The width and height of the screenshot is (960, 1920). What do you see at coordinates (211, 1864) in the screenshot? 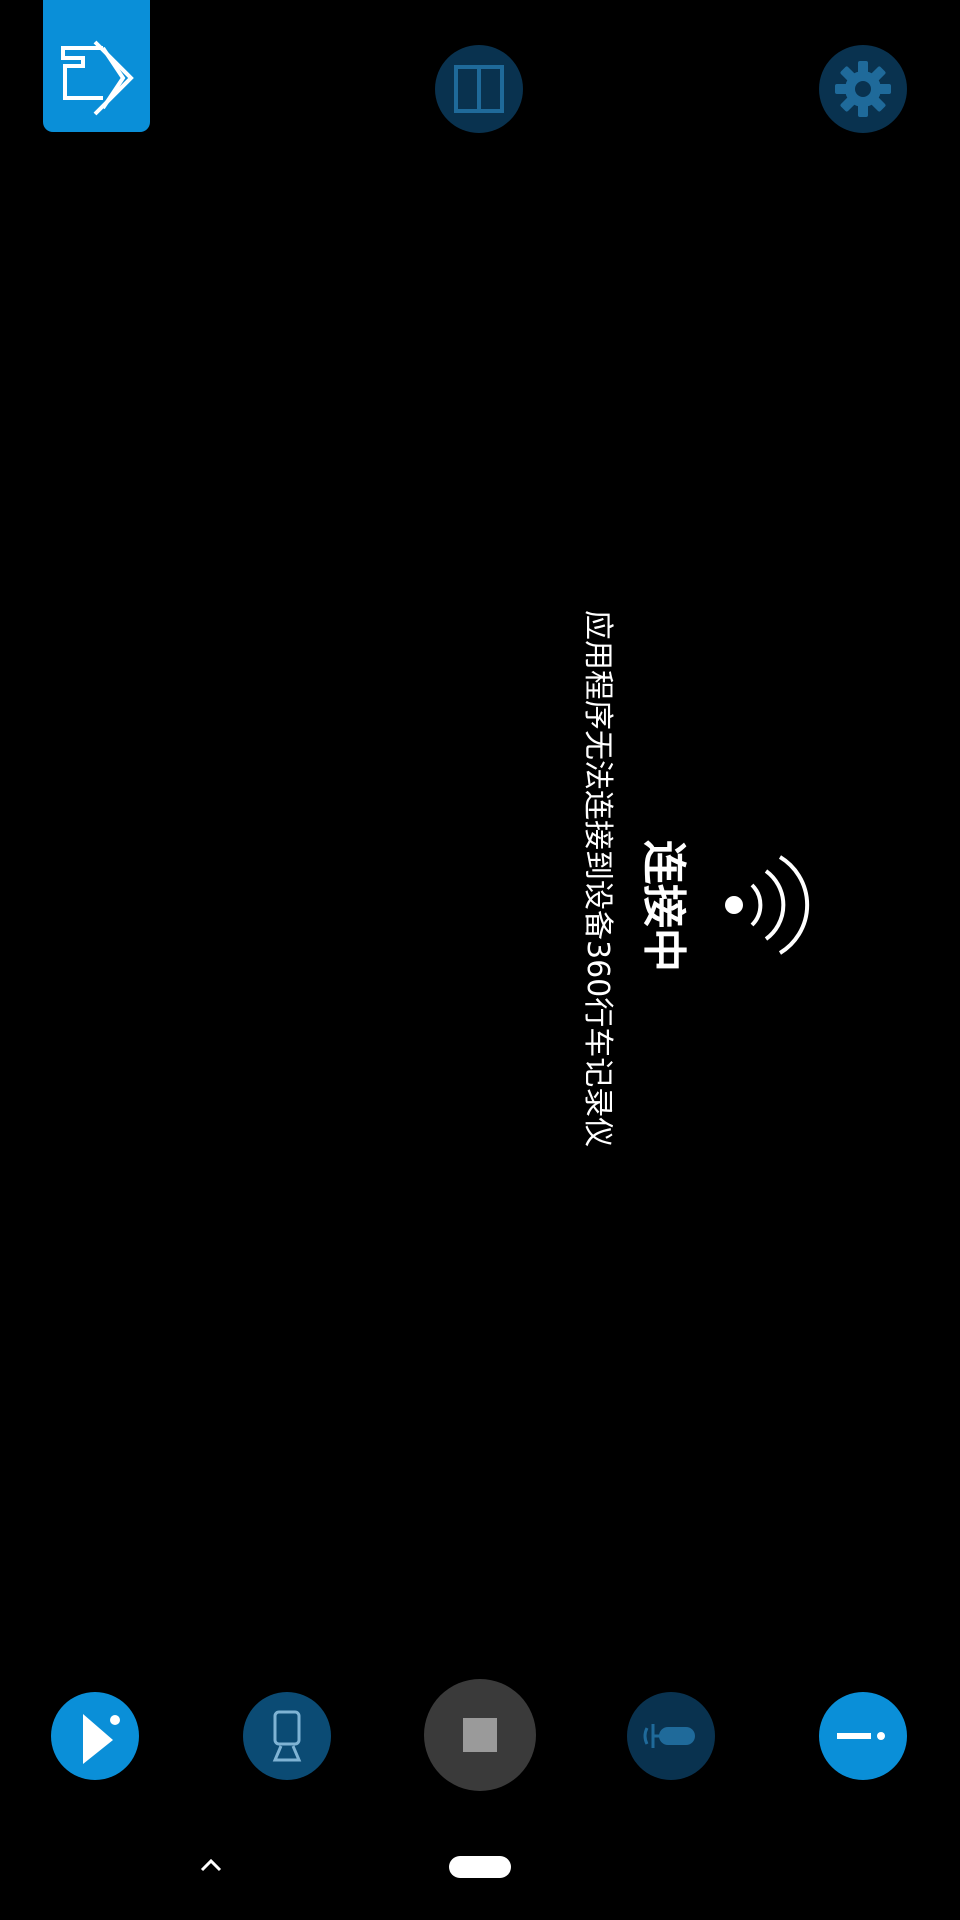
I see `chevron-up-icon` at bounding box center [211, 1864].